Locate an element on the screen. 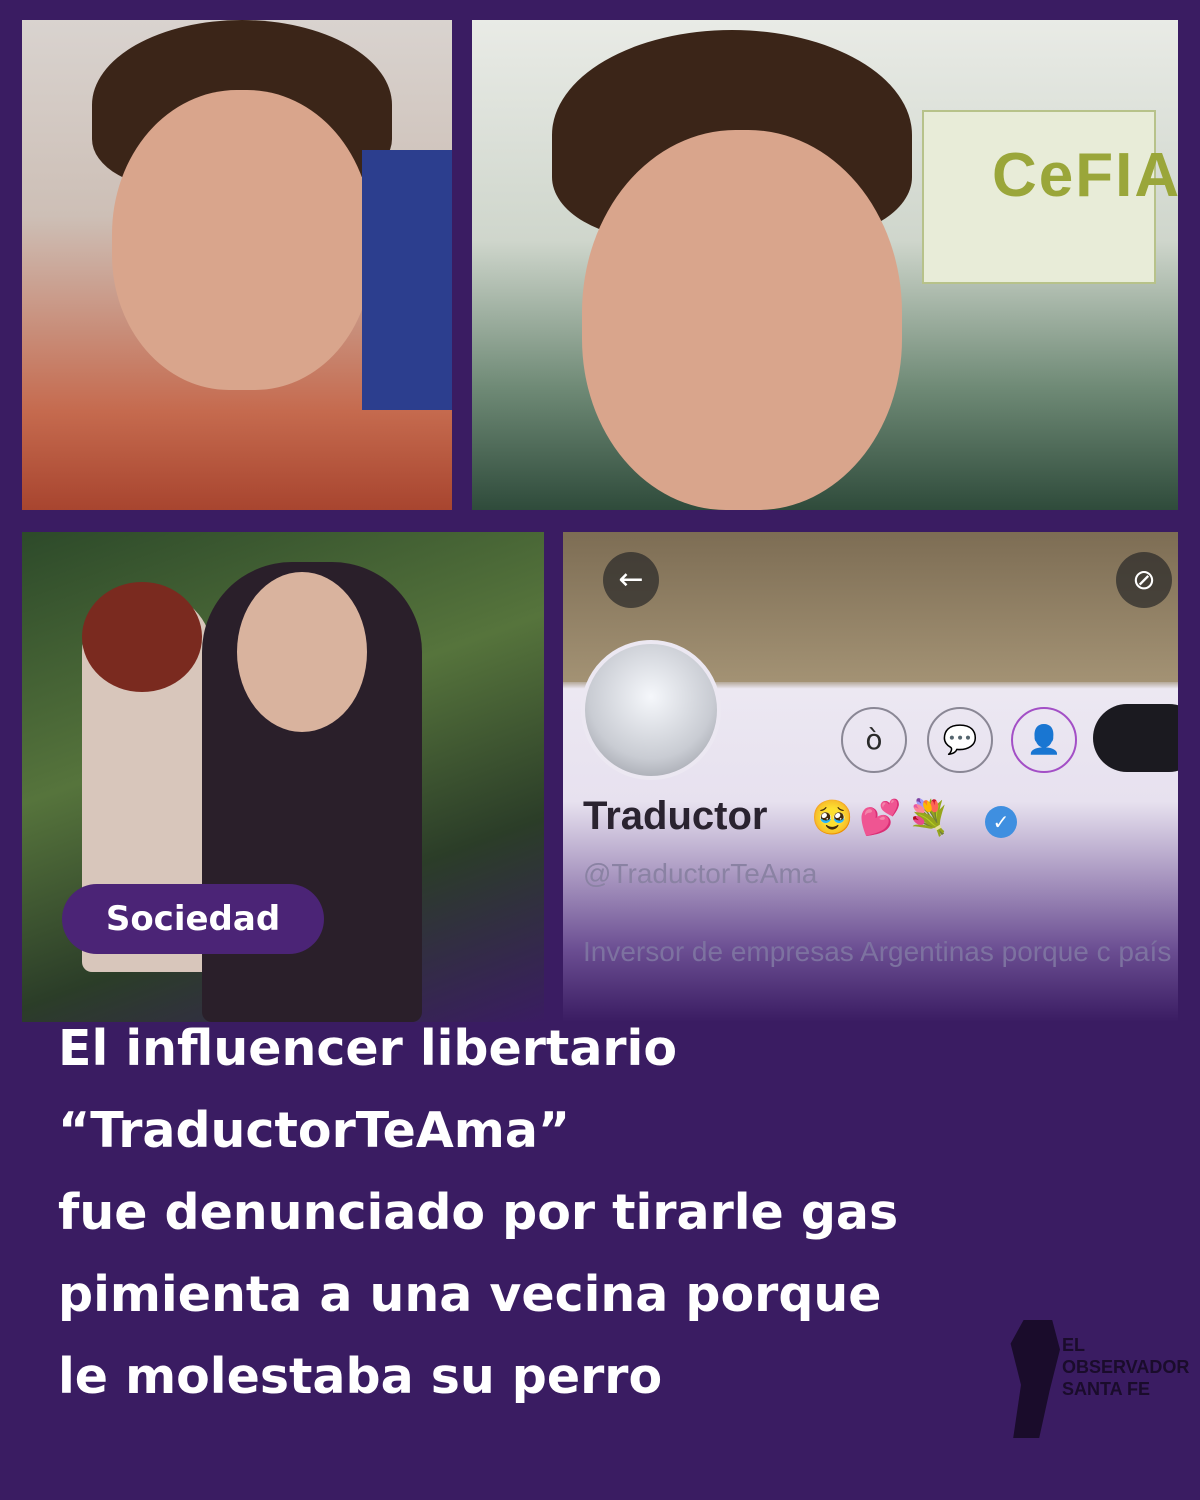 This screenshot has height=1500, width=1200. santa-fe-map-icon is located at coordinates (1035, 1379).